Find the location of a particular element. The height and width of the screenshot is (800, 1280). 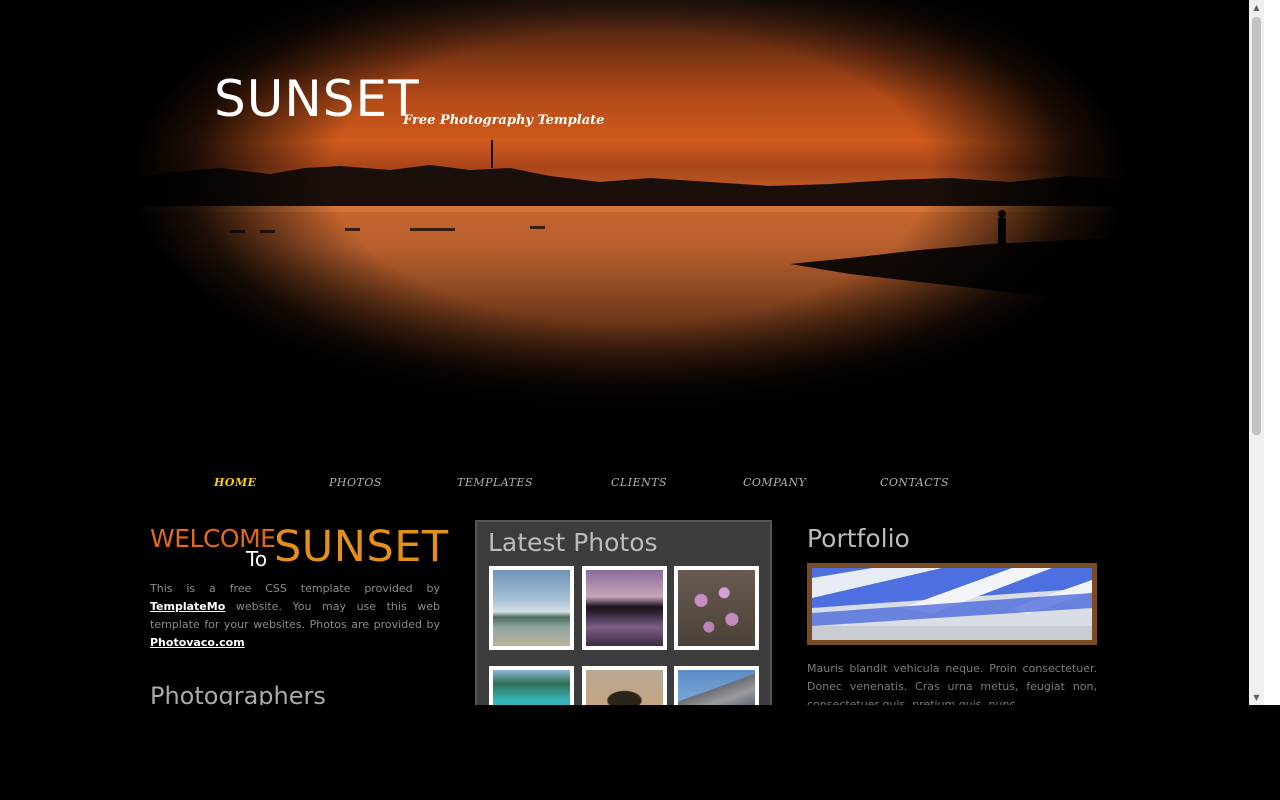

photo-thumb-tree is located at coordinates (624, 685).